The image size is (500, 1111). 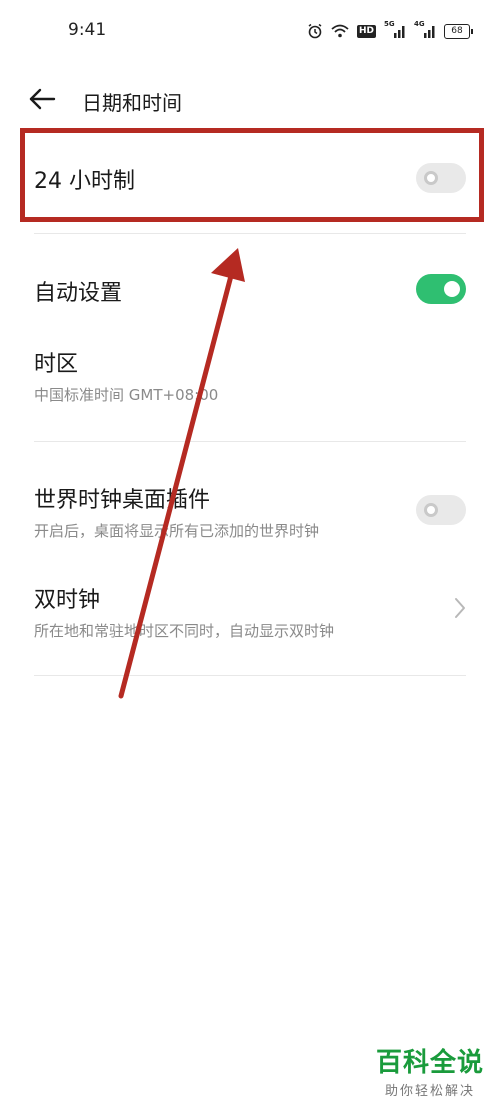 What do you see at coordinates (132, 103) in the screenshot?
I see `page-title: 日期和时间` at bounding box center [132, 103].